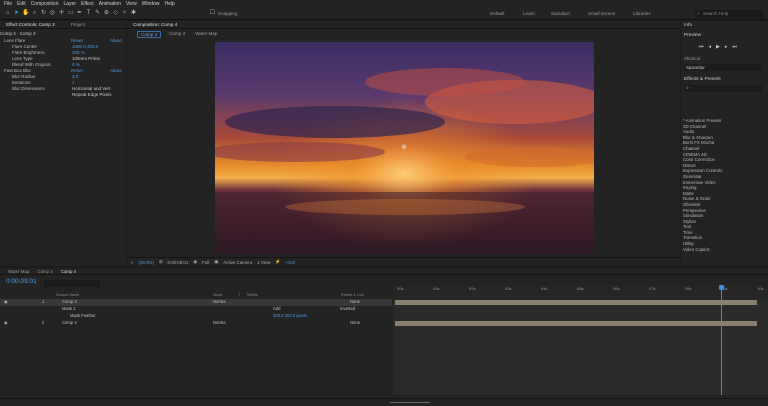 The image size is (768, 406). Describe the element at coordinates (205, 262) in the screenshot. I see `resolution-dropdown: Full` at that location.